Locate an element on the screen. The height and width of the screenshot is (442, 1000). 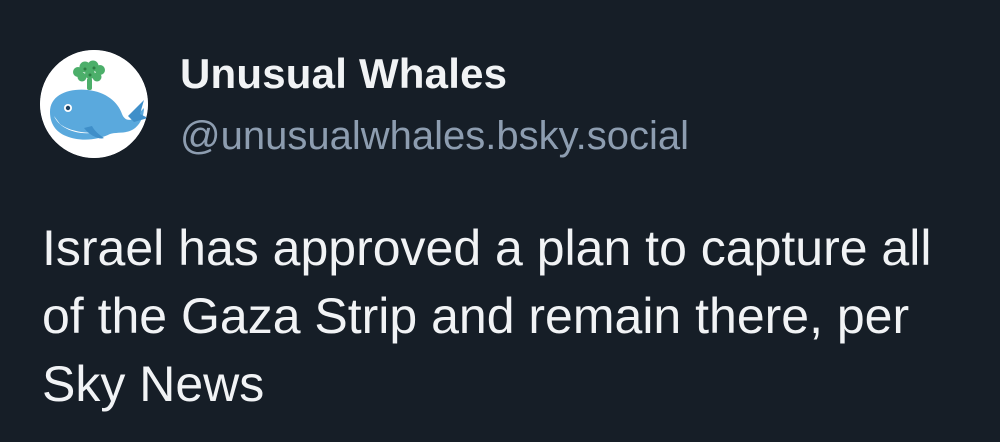
whale-logo-icon is located at coordinates (94, 104).